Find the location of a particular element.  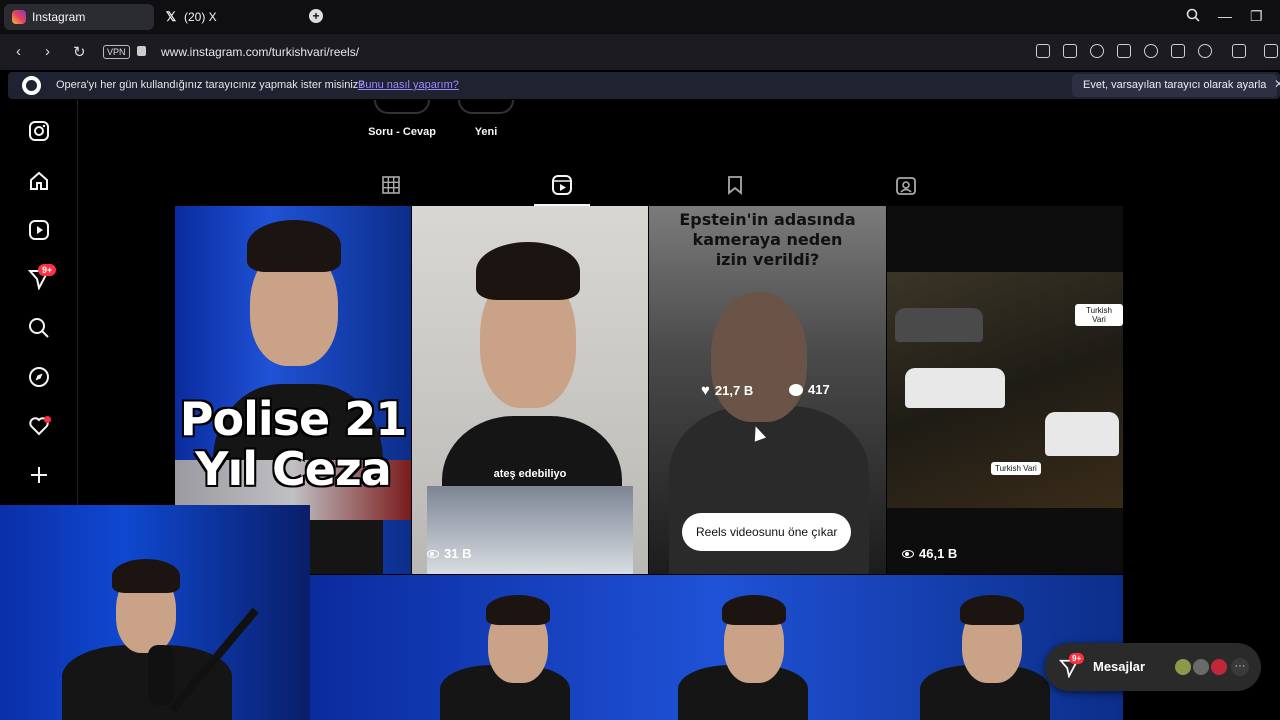

create-plus-icon is located at coordinates (39, 475).